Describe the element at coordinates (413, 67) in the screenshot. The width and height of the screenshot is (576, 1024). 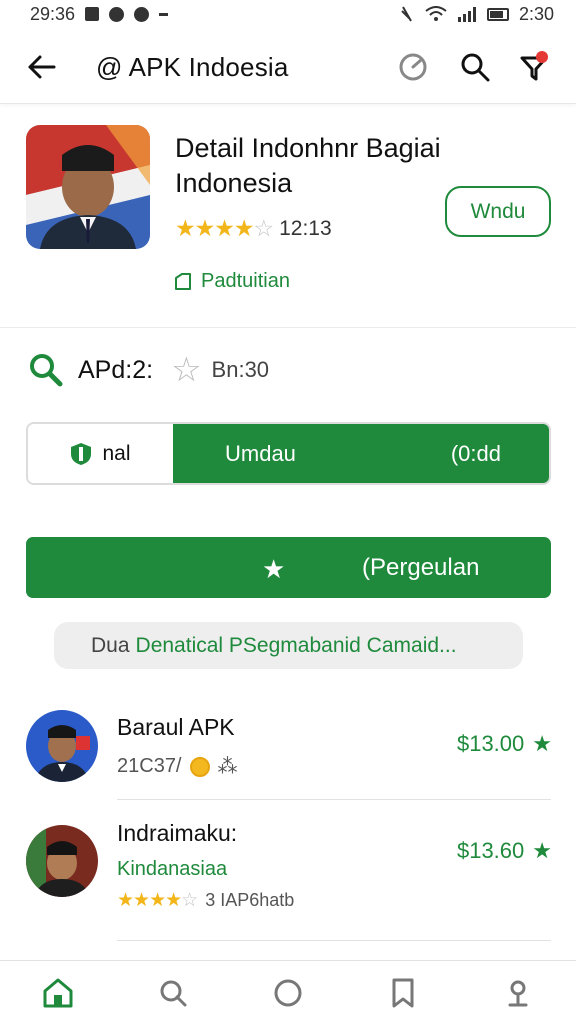
I see `refresh-icon` at that location.